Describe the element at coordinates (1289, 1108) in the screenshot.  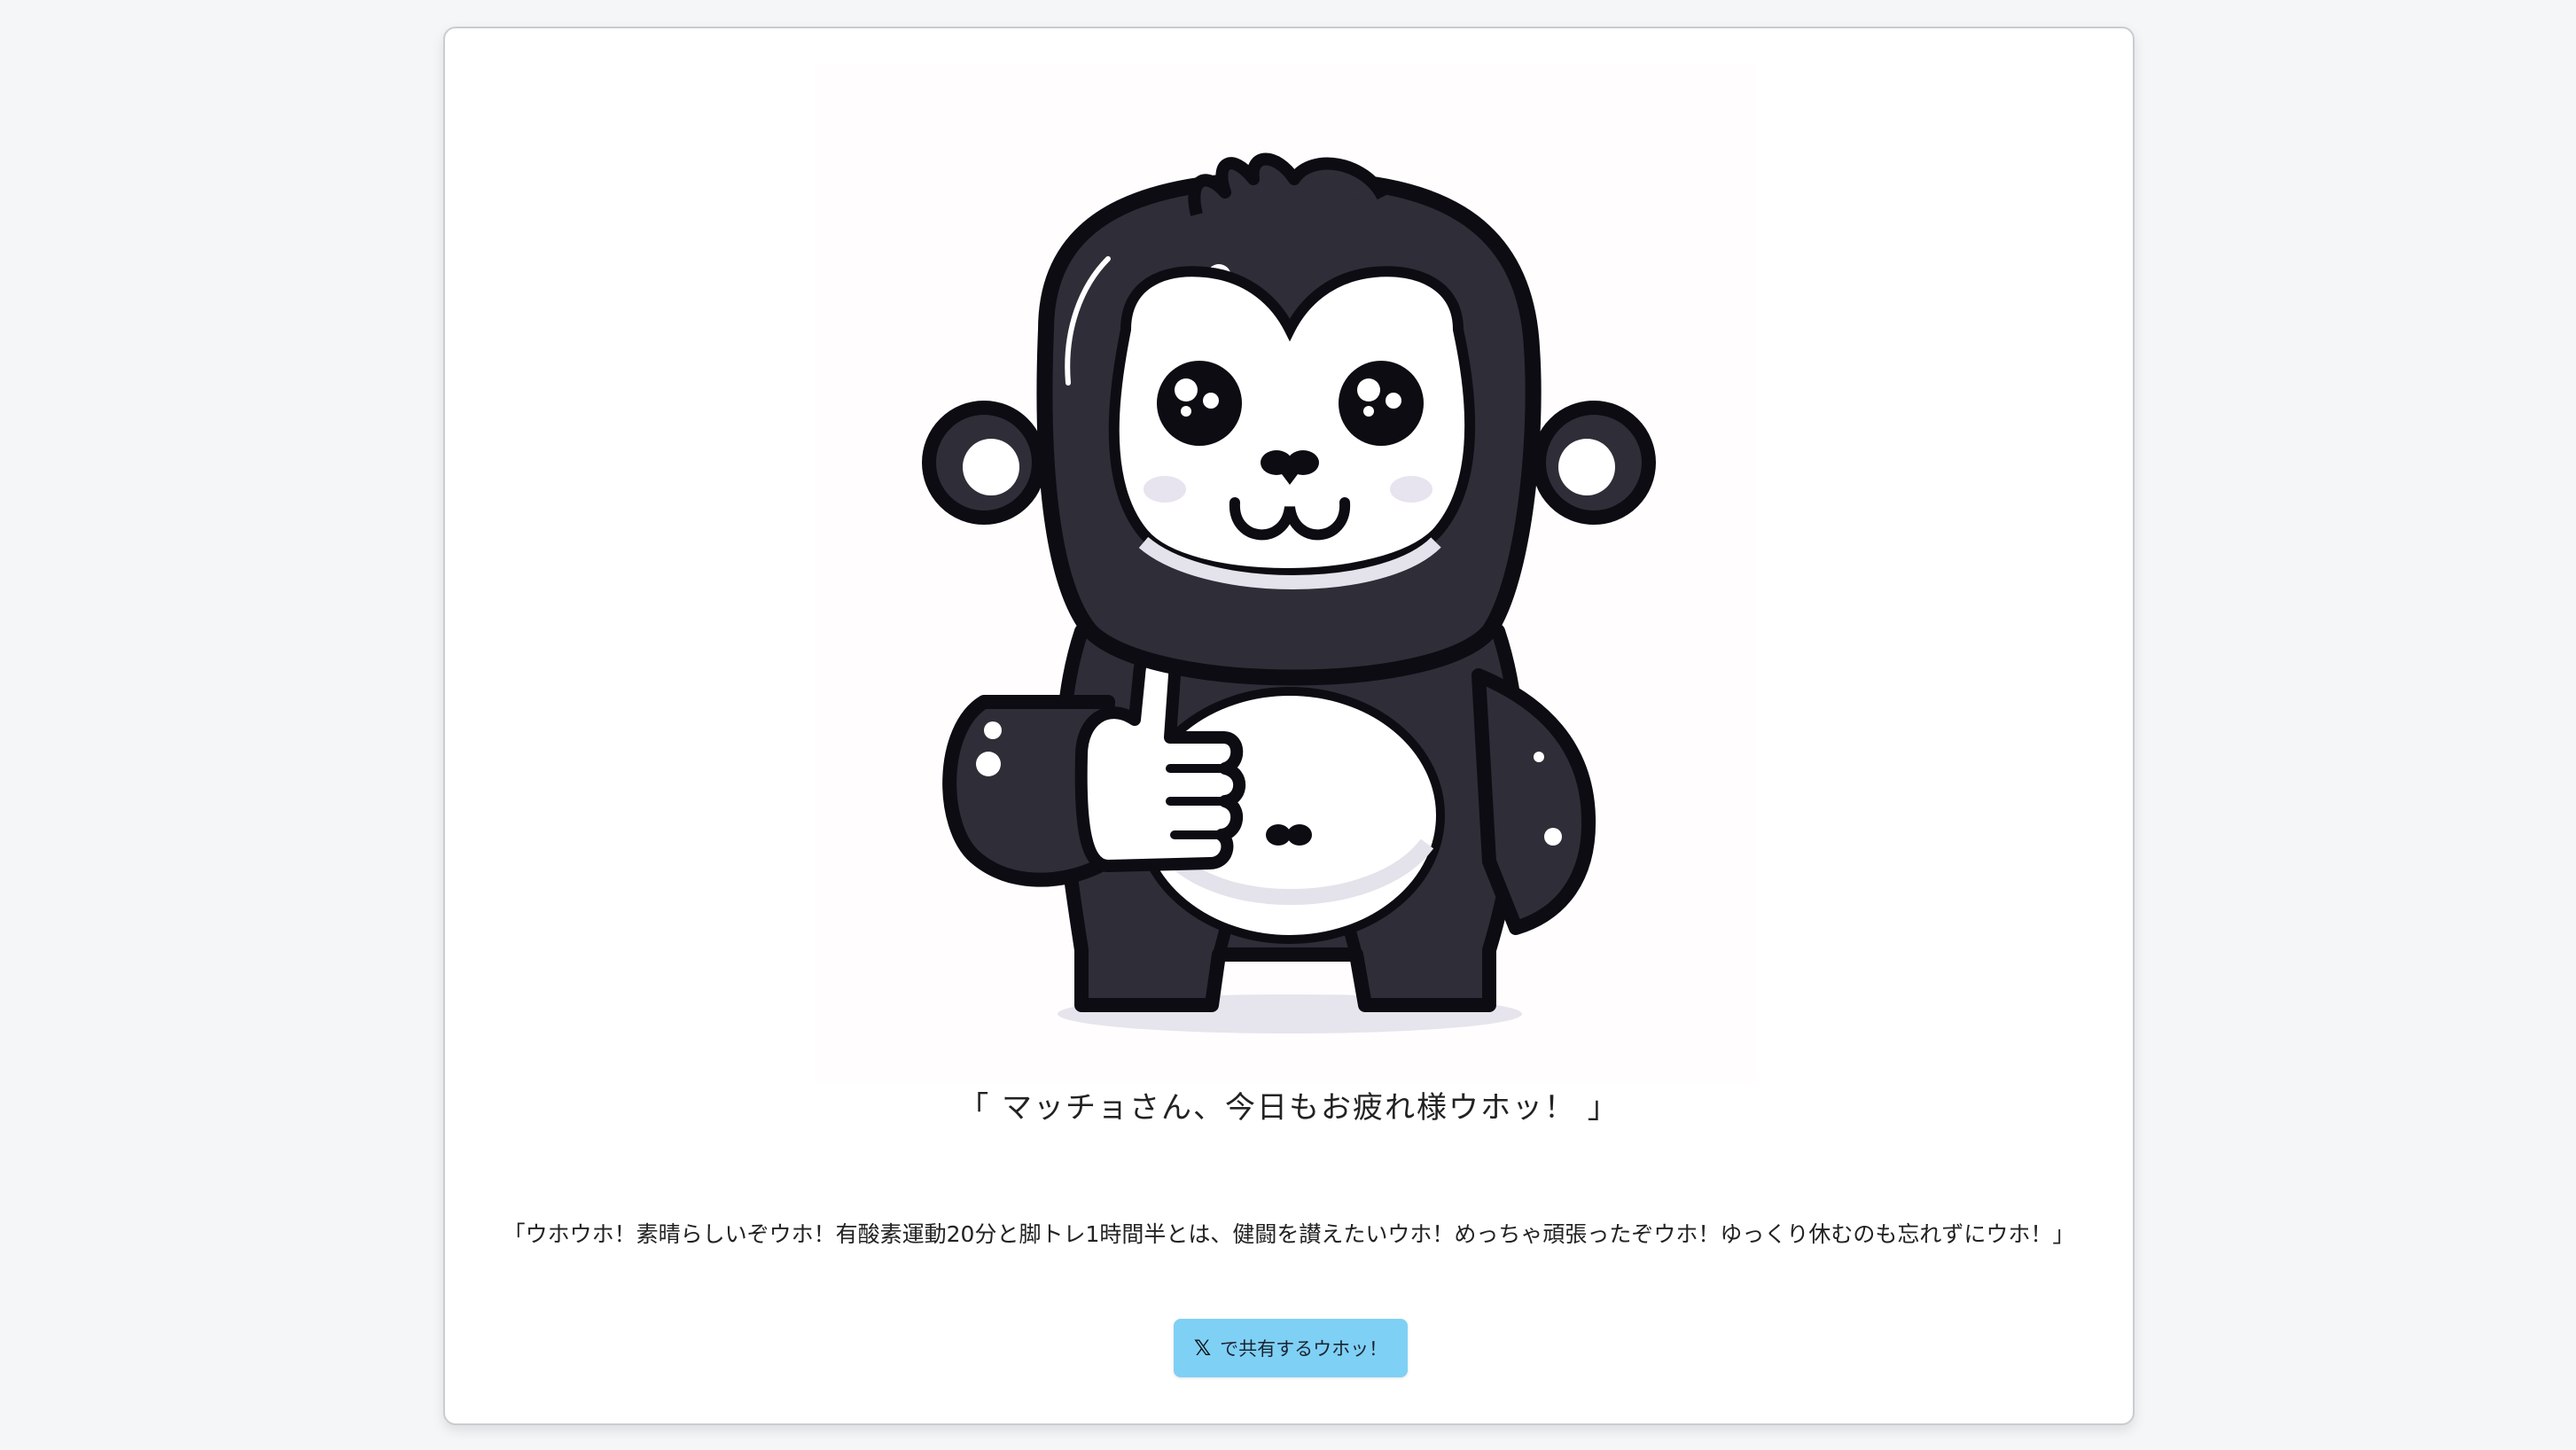
I see `greeting-text: 「 マッチョさん、今日もお疲れ様ウホッ！ 」` at that location.